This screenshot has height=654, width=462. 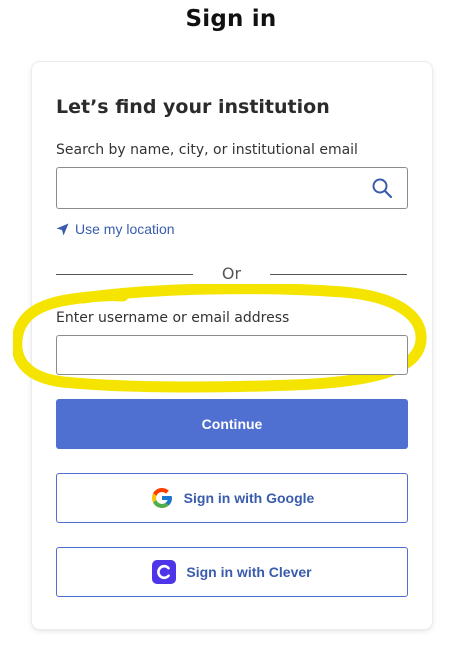 What do you see at coordinates (173, 318) in the screenshot?
I see `username-label: Enter username or email address` at bounding box center [173, 318].